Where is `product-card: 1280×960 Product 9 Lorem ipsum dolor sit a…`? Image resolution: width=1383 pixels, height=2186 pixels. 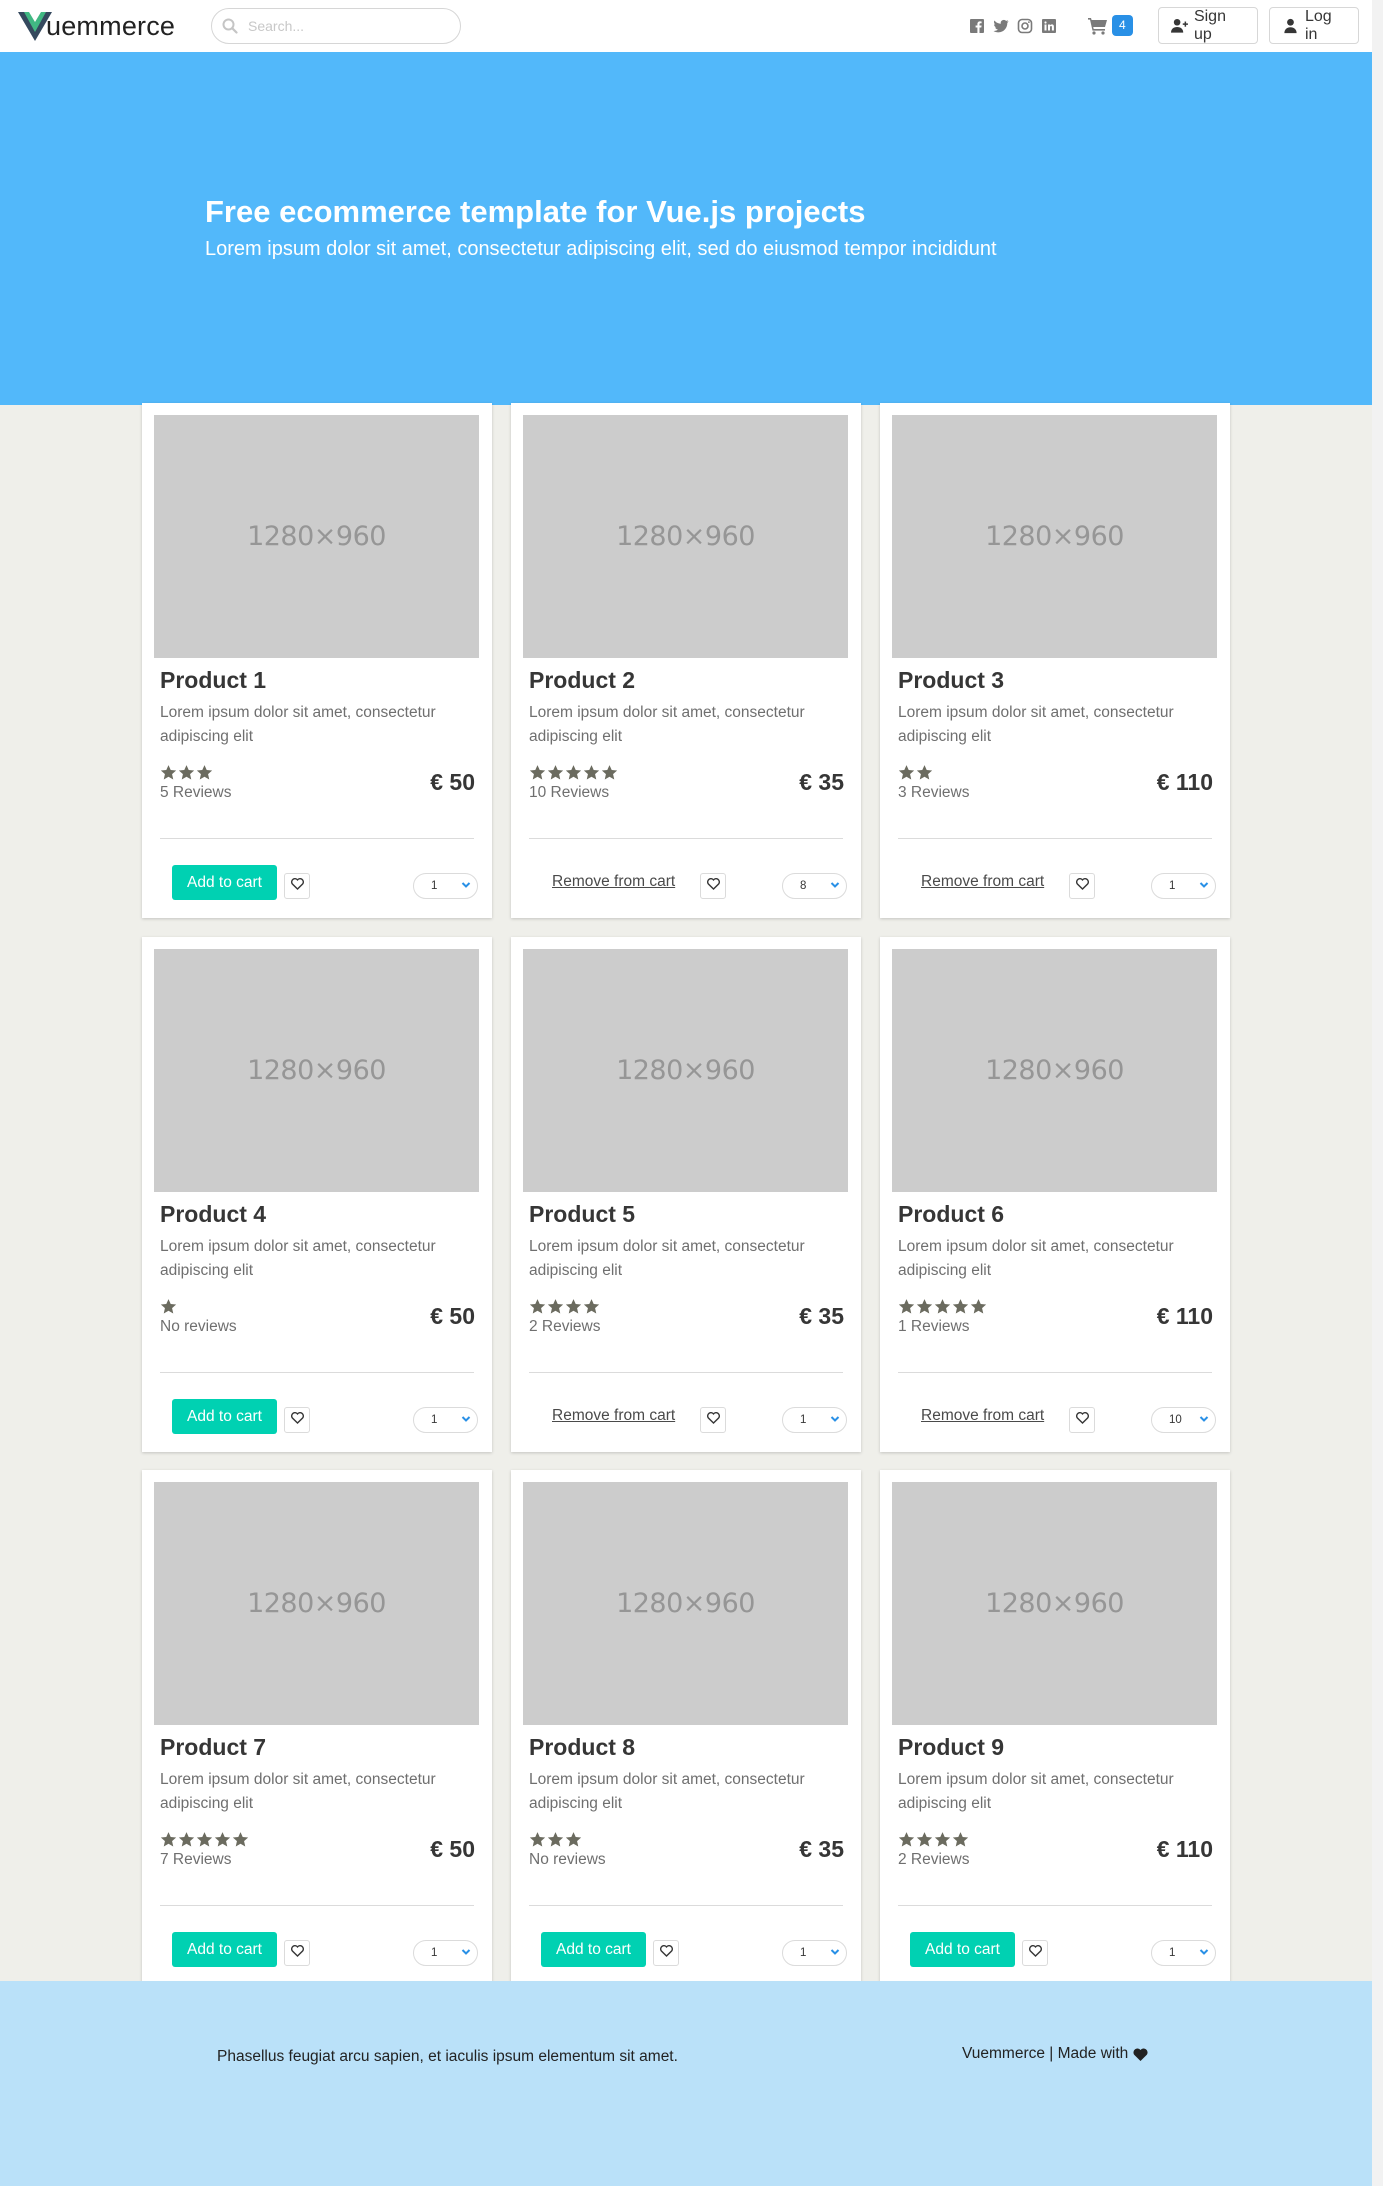
product-card: 1280×960 Product 9 Lorem ipsum dolor sit a… is located at coordinates (1055, 1727).